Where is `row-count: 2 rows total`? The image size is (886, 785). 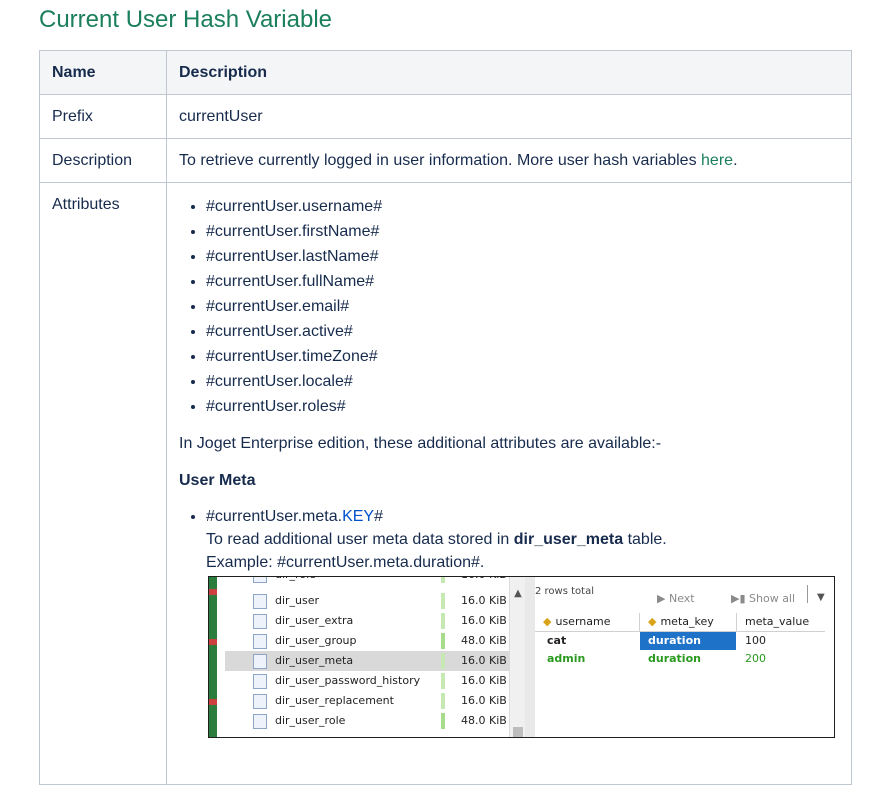
row-count: 2 rows total is located at coordinates (564, 591).